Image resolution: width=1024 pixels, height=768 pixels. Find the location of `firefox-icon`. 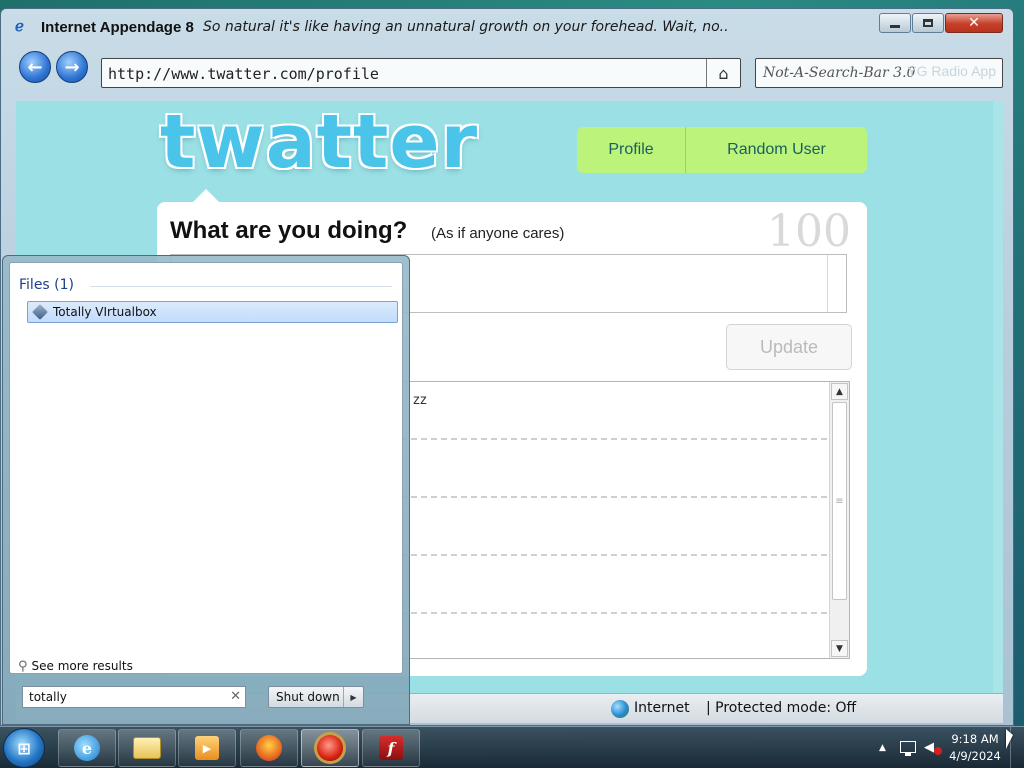

firefox-icon is located at coordinates (269, 748).